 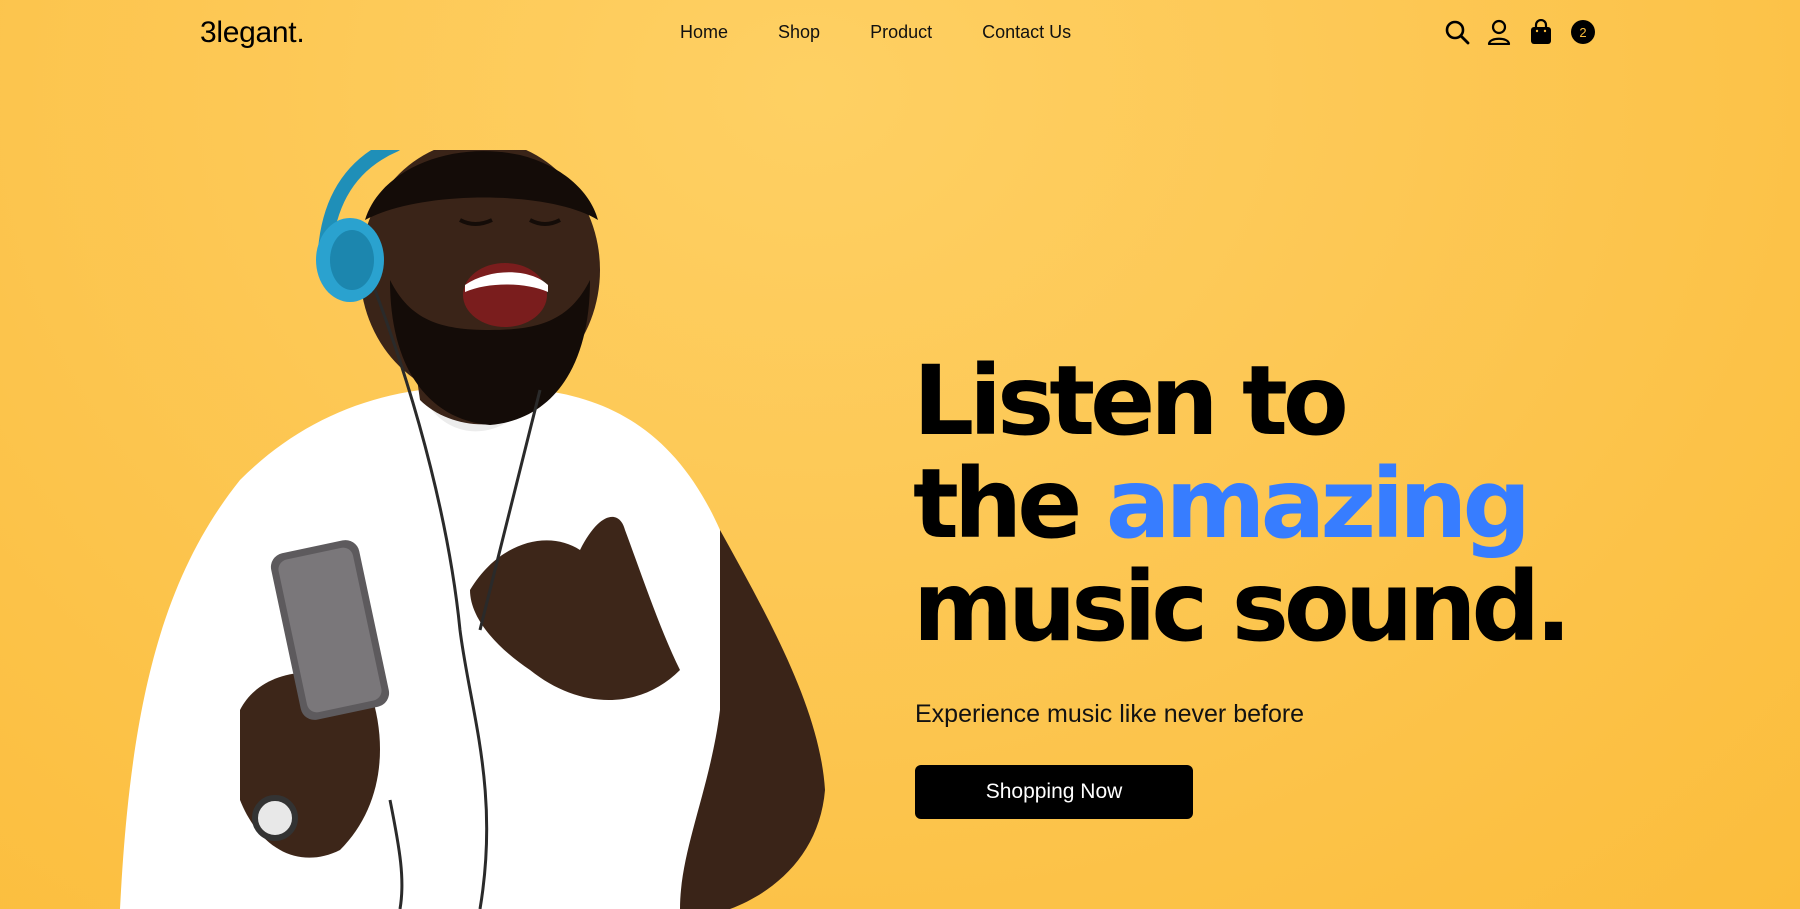 What do you see at coordinates (1318, 504) in the screenshot?
I see `headline-accent-word: amazing` at bounding box center [1318, 504].